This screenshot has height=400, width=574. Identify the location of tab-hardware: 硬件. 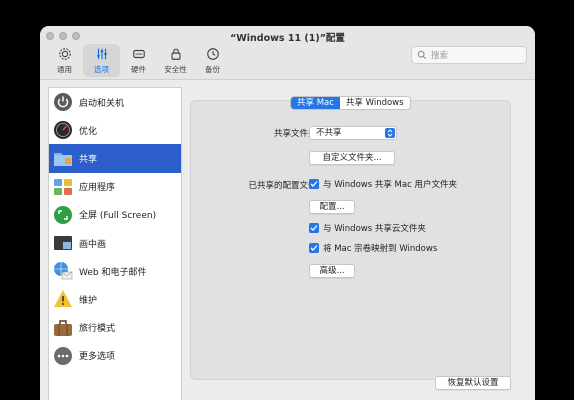
(138, 60).